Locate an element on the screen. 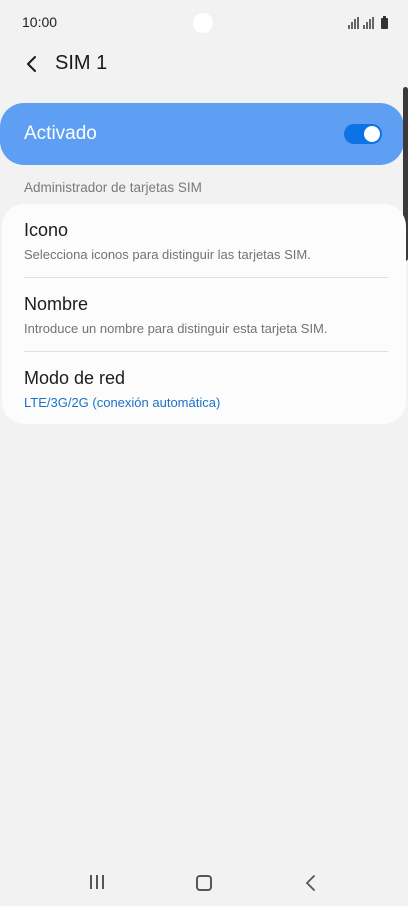  back-icon is located at coordinates (311, 883).